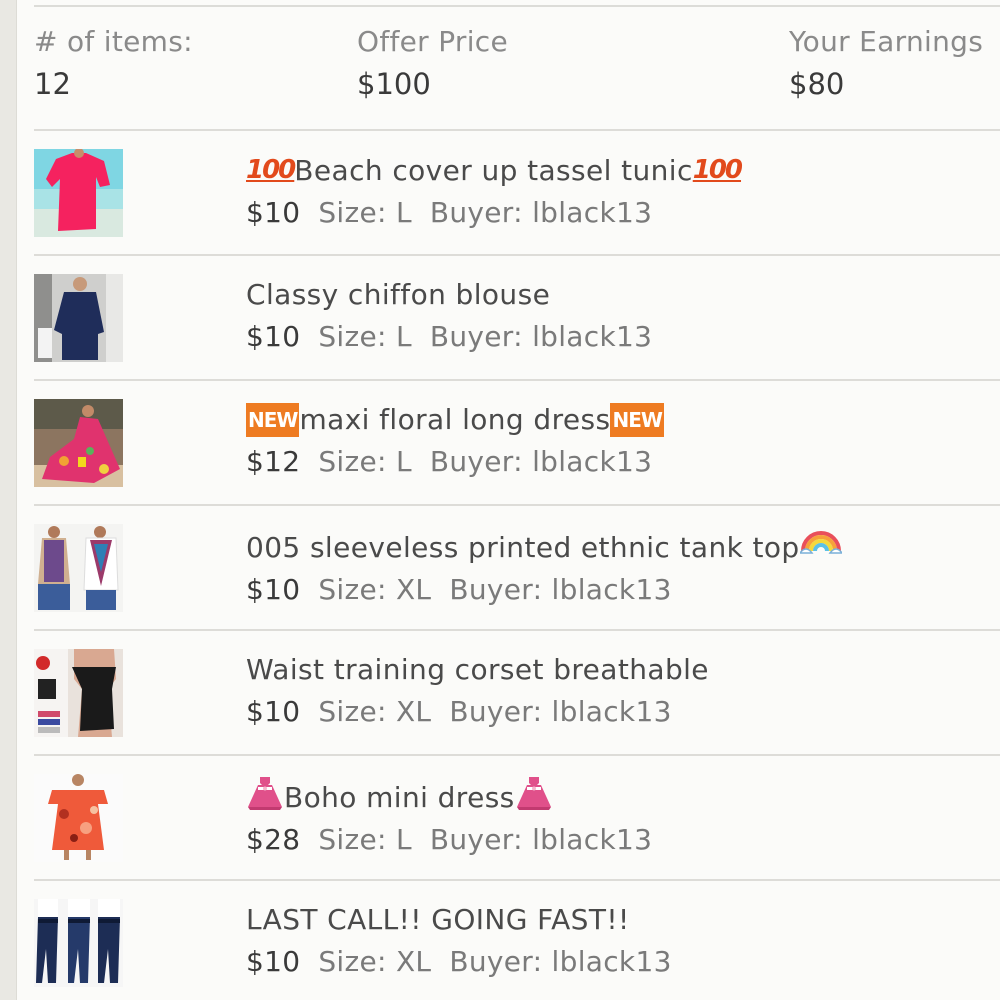 This screenshot has width=1000, height=1000. What do you see at coordinates (113, 64) in the screenshot?
I see `items-count-stat: # of items: 12` at bounding box center [113, 64].